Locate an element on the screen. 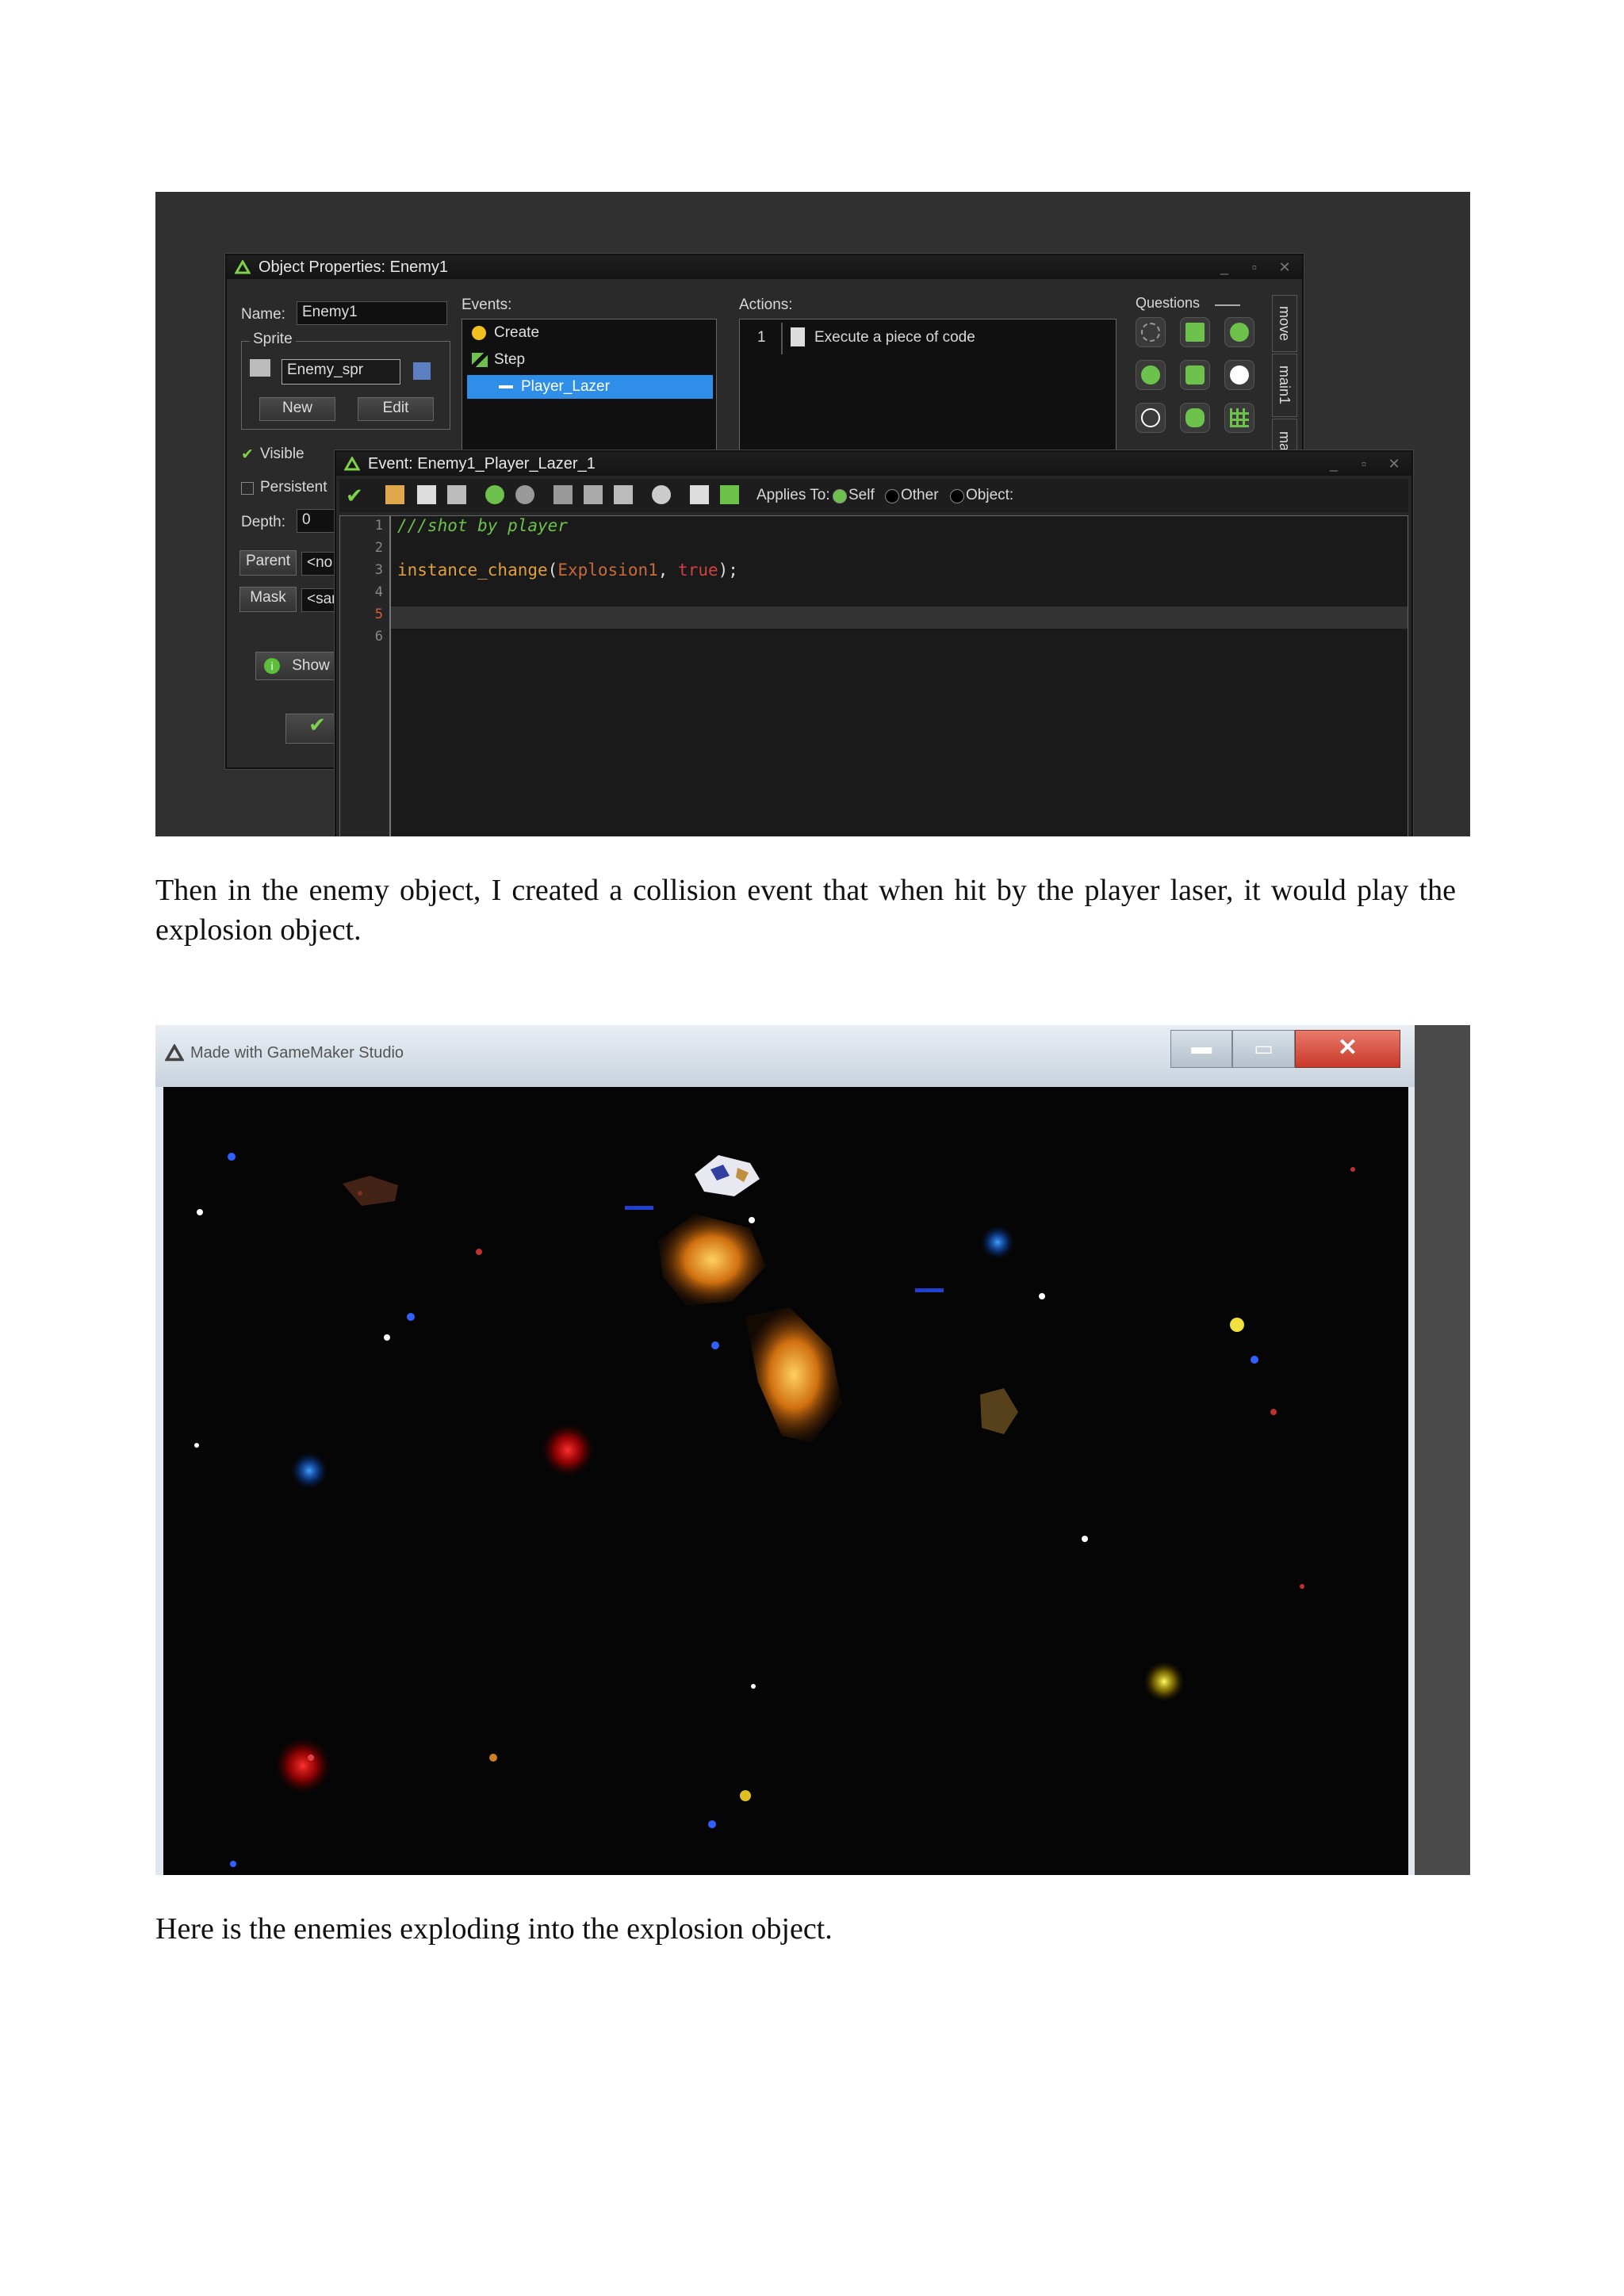 This screenshot has height=2296, width=1624. undo-icon is located at coordinates (494, 494).